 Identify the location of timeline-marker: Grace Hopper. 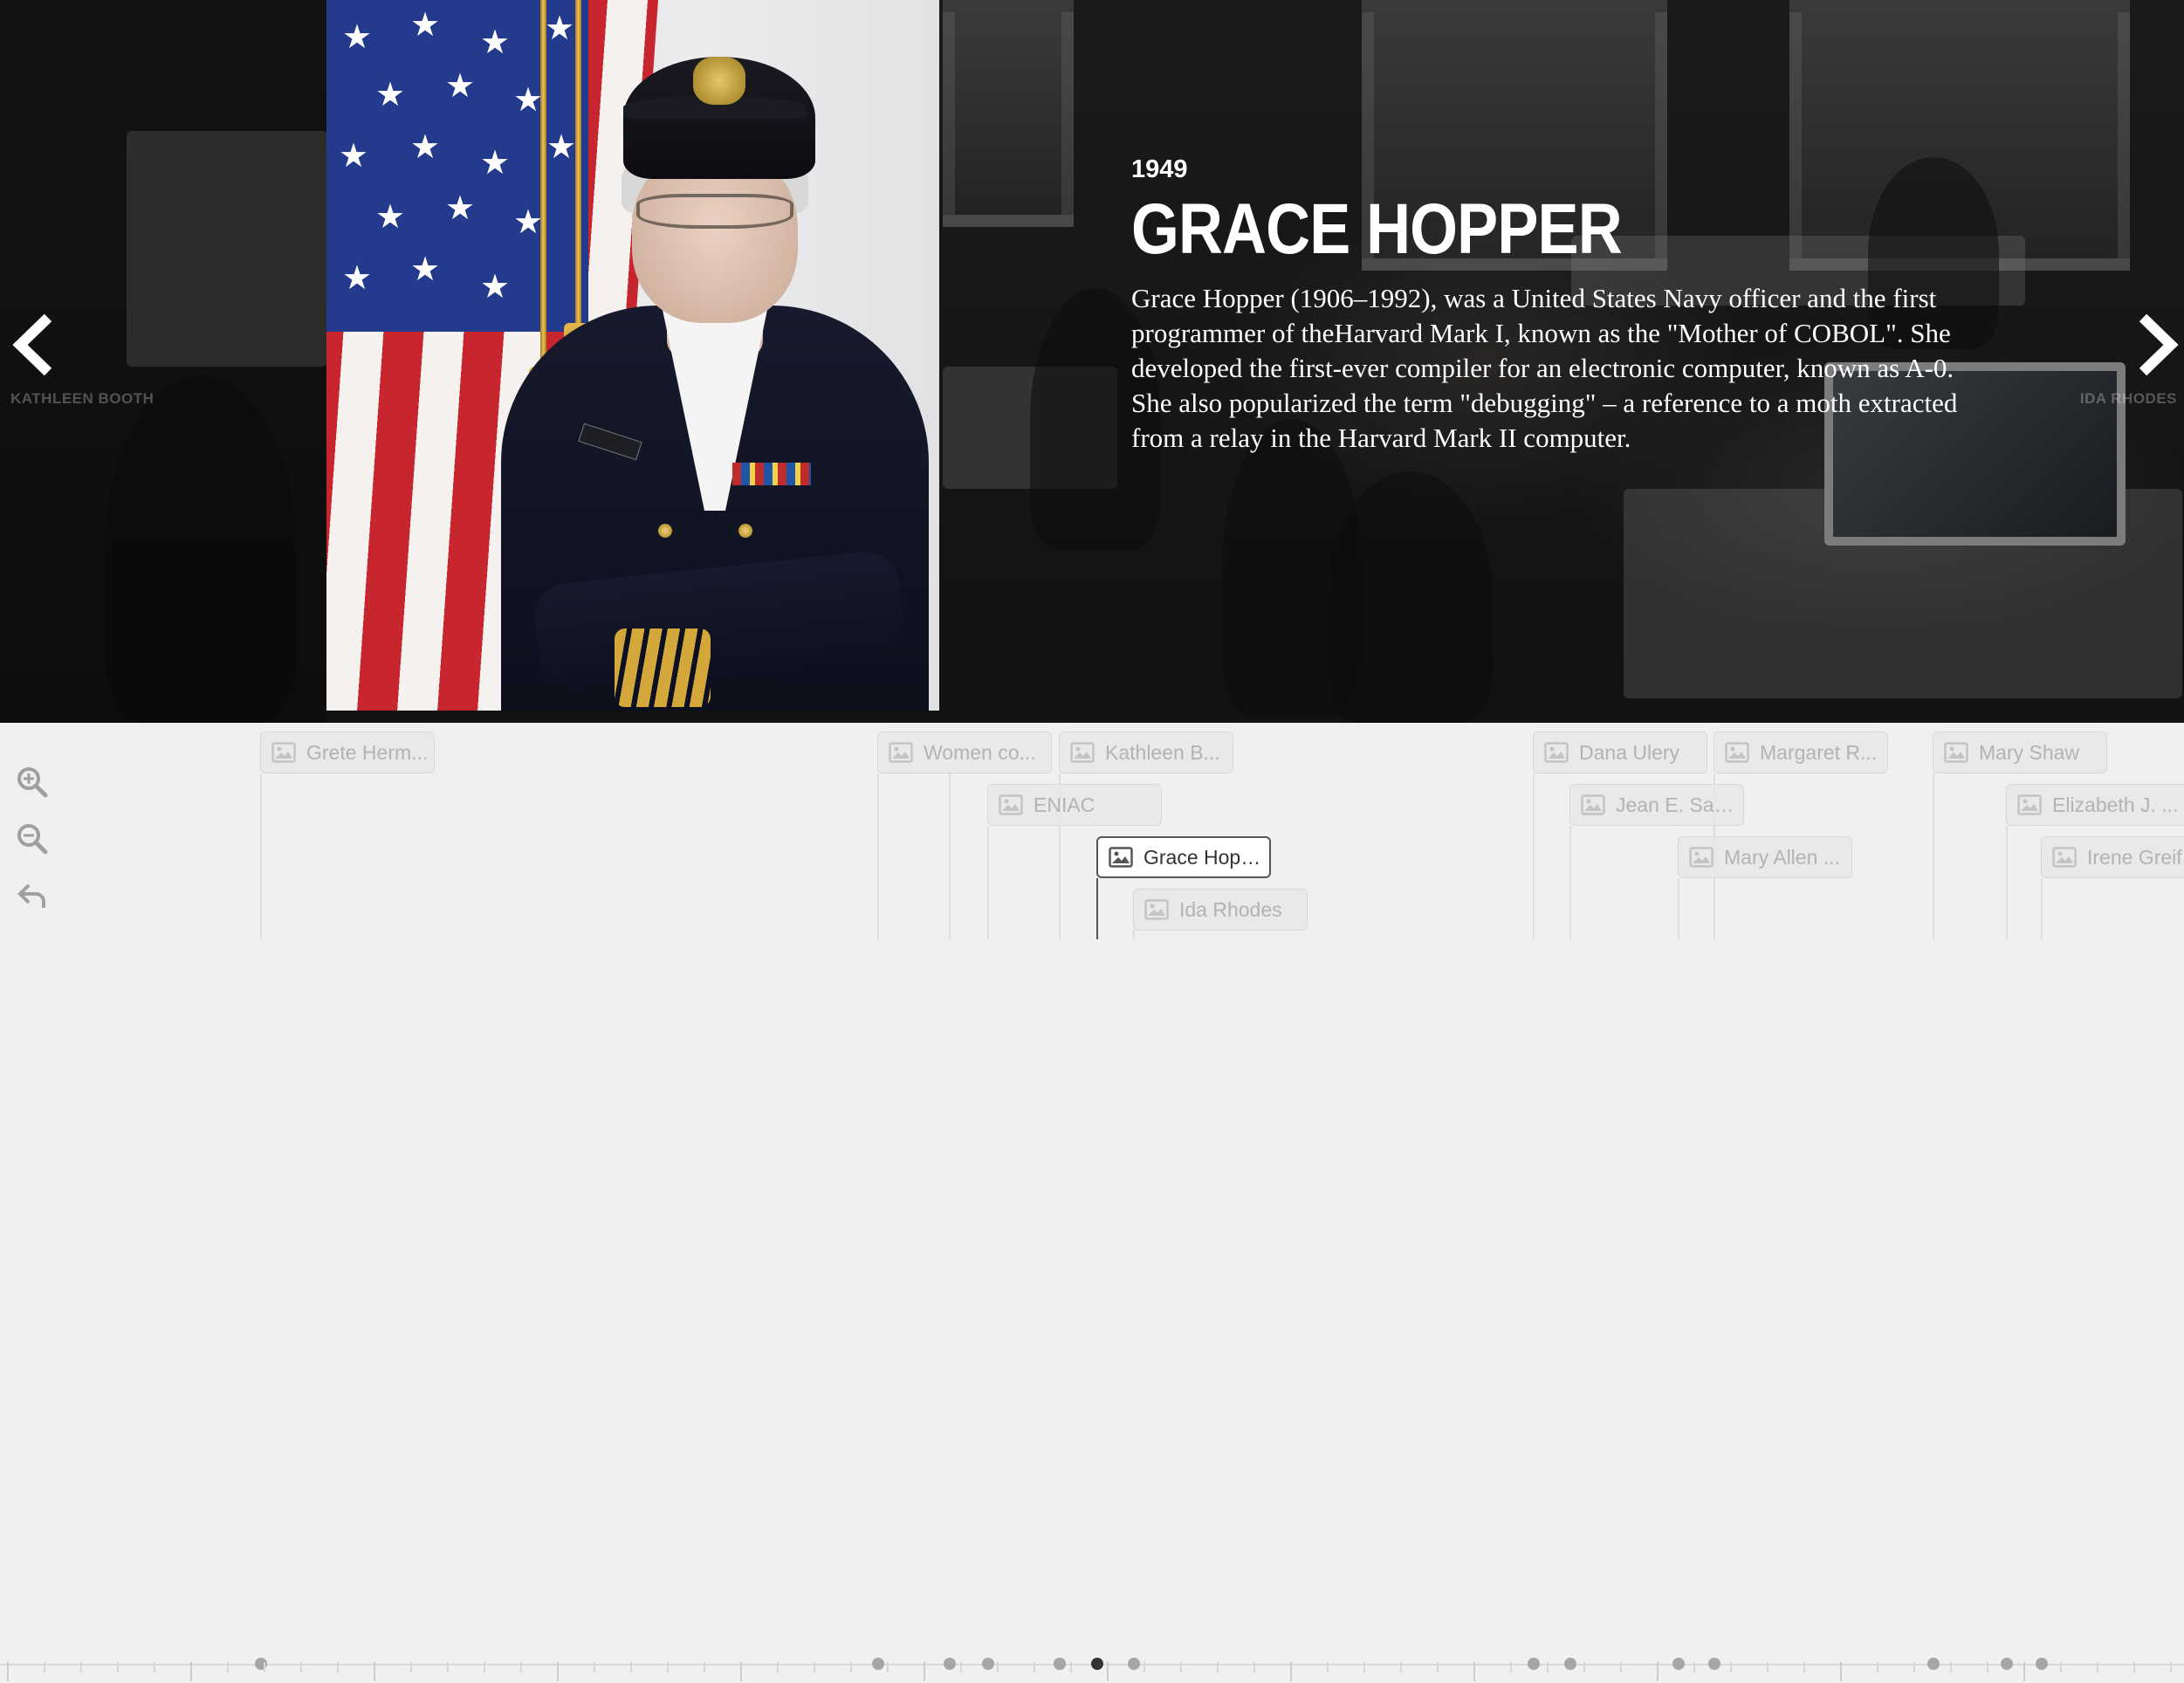
(1183, 857).